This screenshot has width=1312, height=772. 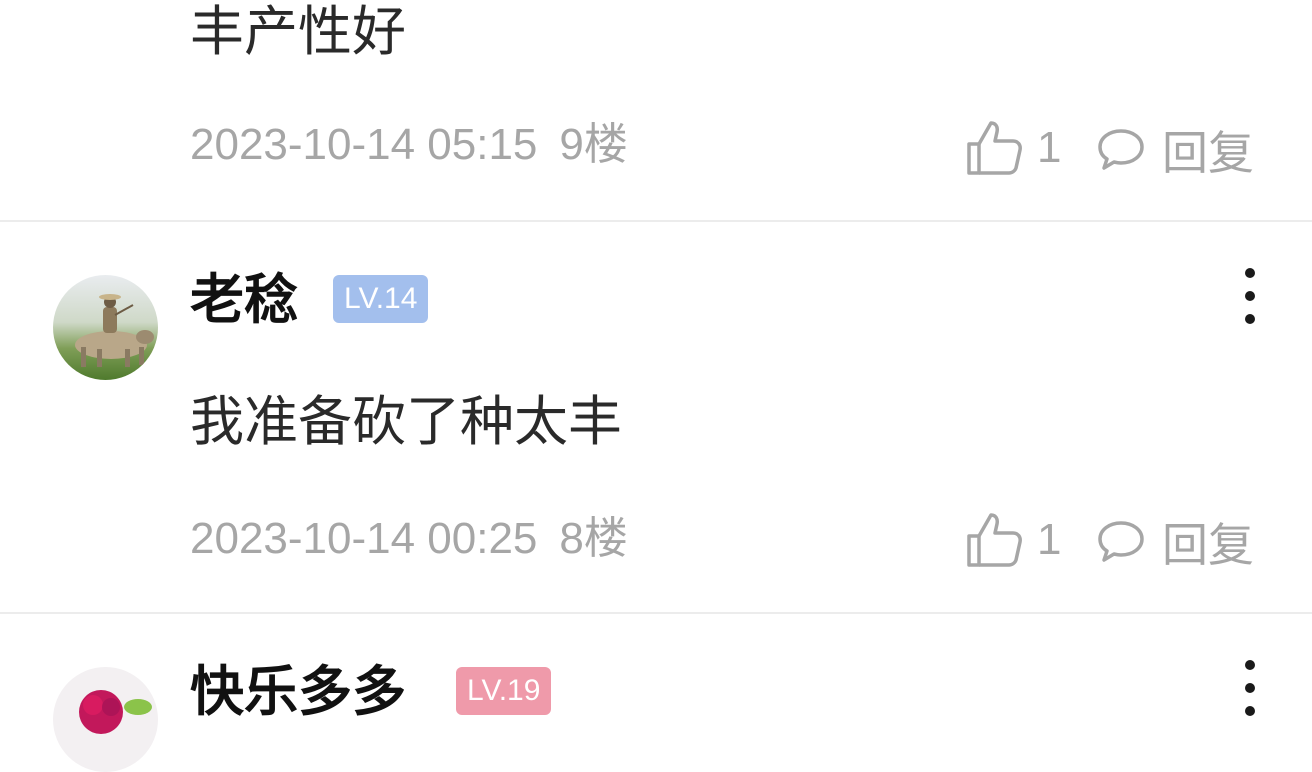 What do you see at coordinates (593, 144) in the screenshot?
I see `comment-floor: 9楼` at bounding box center [593, 144].